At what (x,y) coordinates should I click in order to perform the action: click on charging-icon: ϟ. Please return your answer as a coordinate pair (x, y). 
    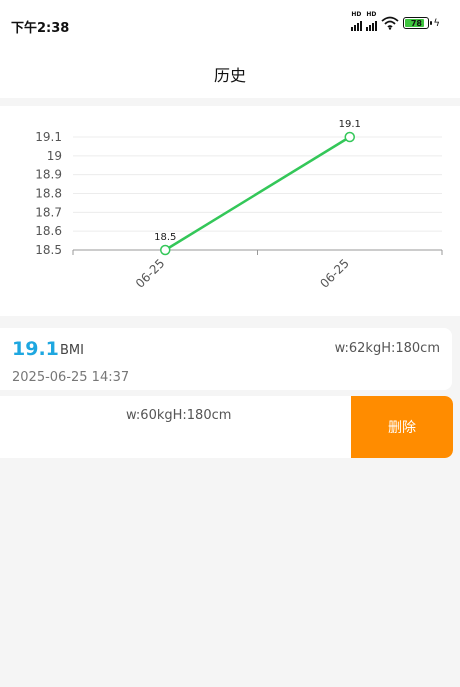
    Looking at the image, I should click on (436, 23).